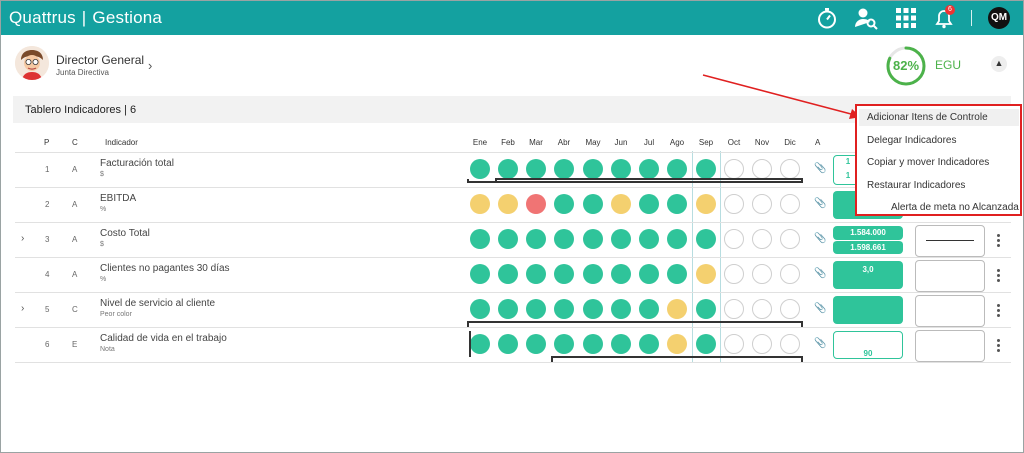 Image resolution: width=1024 pixels, height=453 pixels. Describe the element at coordinates (939, 117) in the screenshot. I see `menu-item-add-control: Adicionar Itens de Controle` at that location.